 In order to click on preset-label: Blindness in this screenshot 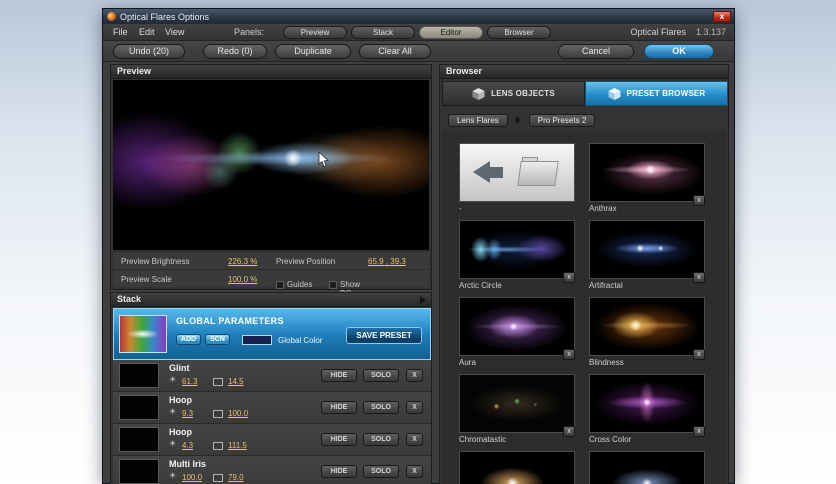, I will do `click(606, 362)`.